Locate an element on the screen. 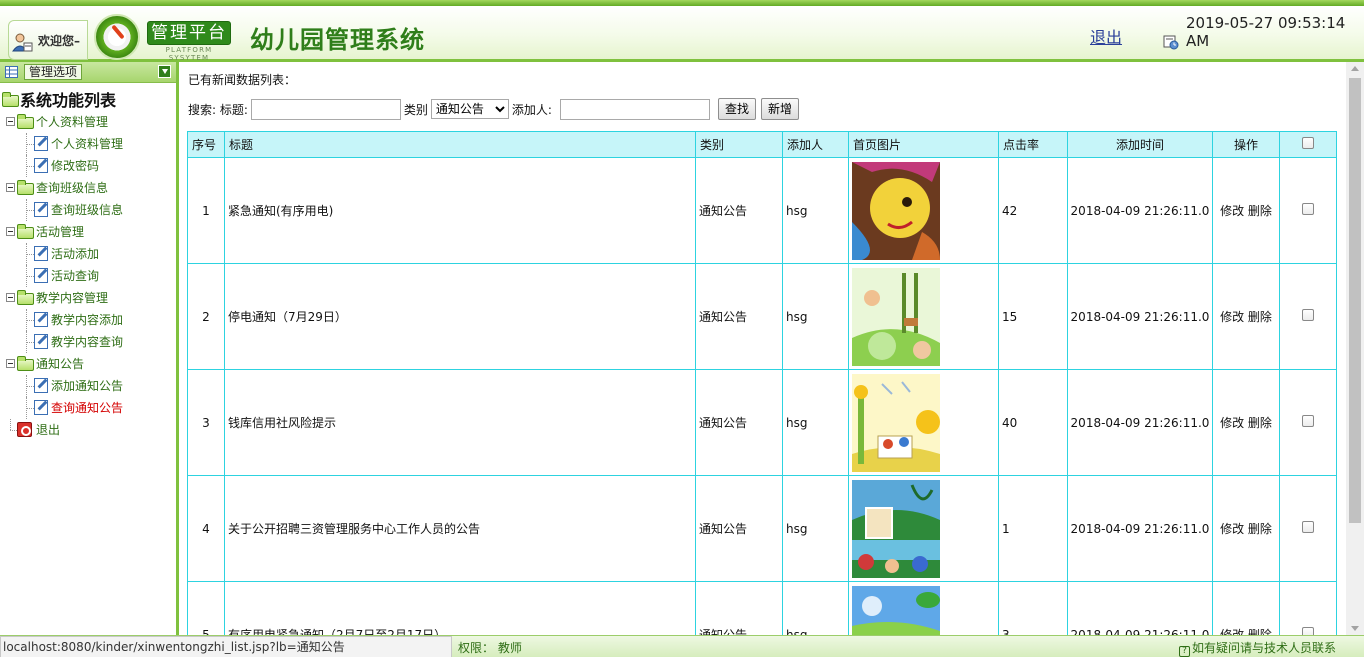 The width and height of the screenshot is (1364, 657). tree-root: 系统功能列表 is located at coordinates (88, 101).